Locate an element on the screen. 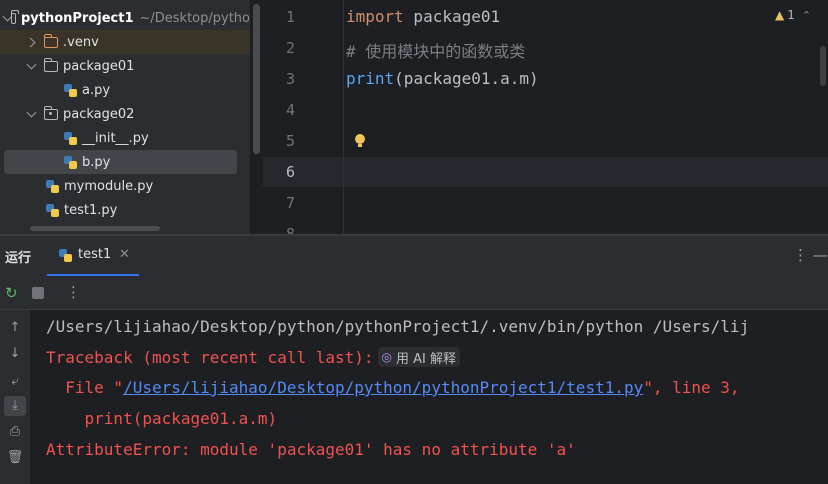  tree-item-label: package01 is located at coordinates (99, 66).